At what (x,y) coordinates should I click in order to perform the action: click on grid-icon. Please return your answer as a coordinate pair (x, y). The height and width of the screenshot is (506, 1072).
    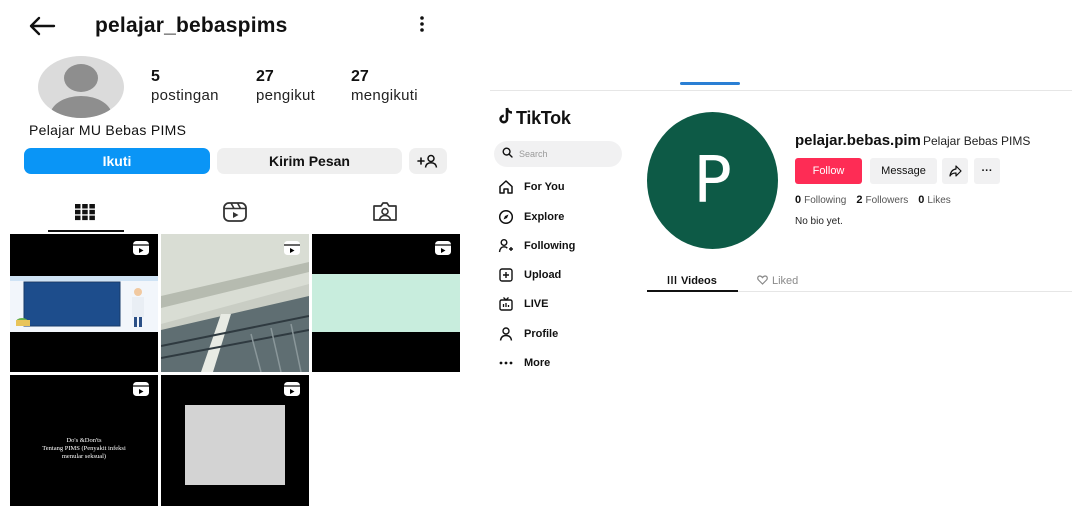
    Looking at the image, I should click on (85, 214).